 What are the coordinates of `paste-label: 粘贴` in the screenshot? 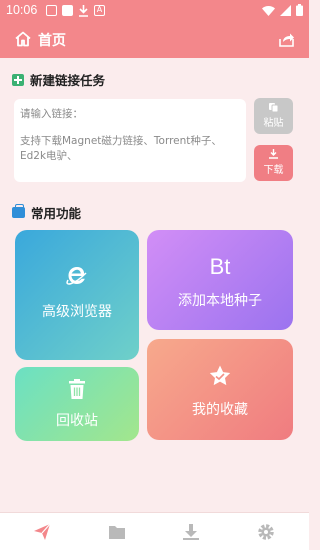 It's located at (273, 123).